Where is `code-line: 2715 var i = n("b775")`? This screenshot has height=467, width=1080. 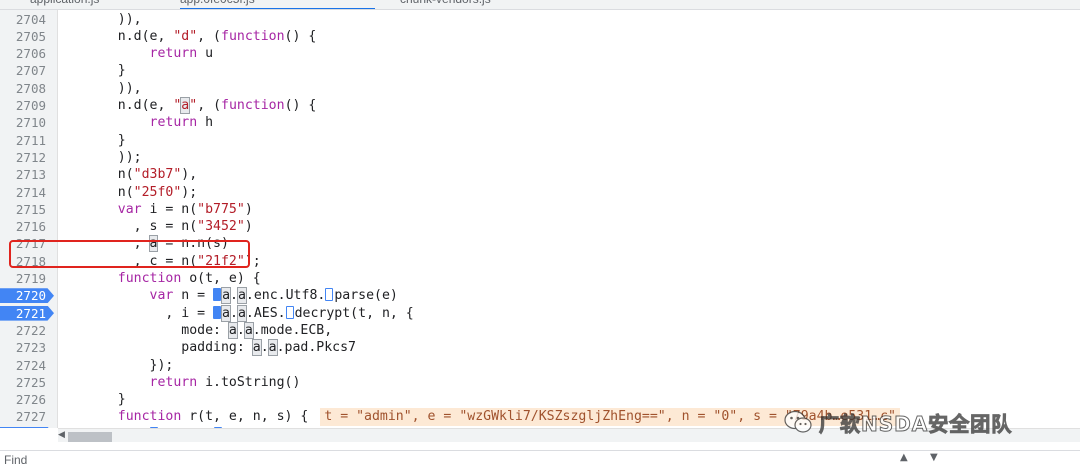
code-line: 2715 var i = n("b775") is located at coordinates (540, 209).